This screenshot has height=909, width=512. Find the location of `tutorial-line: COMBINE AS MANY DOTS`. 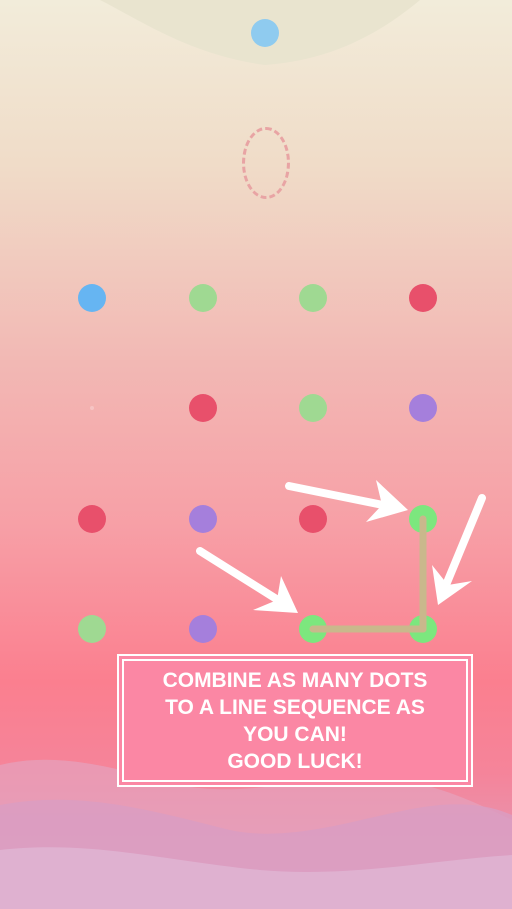

tutorial-line: COMBINE AS MANY DOTS is located at coordinates (295, 680).